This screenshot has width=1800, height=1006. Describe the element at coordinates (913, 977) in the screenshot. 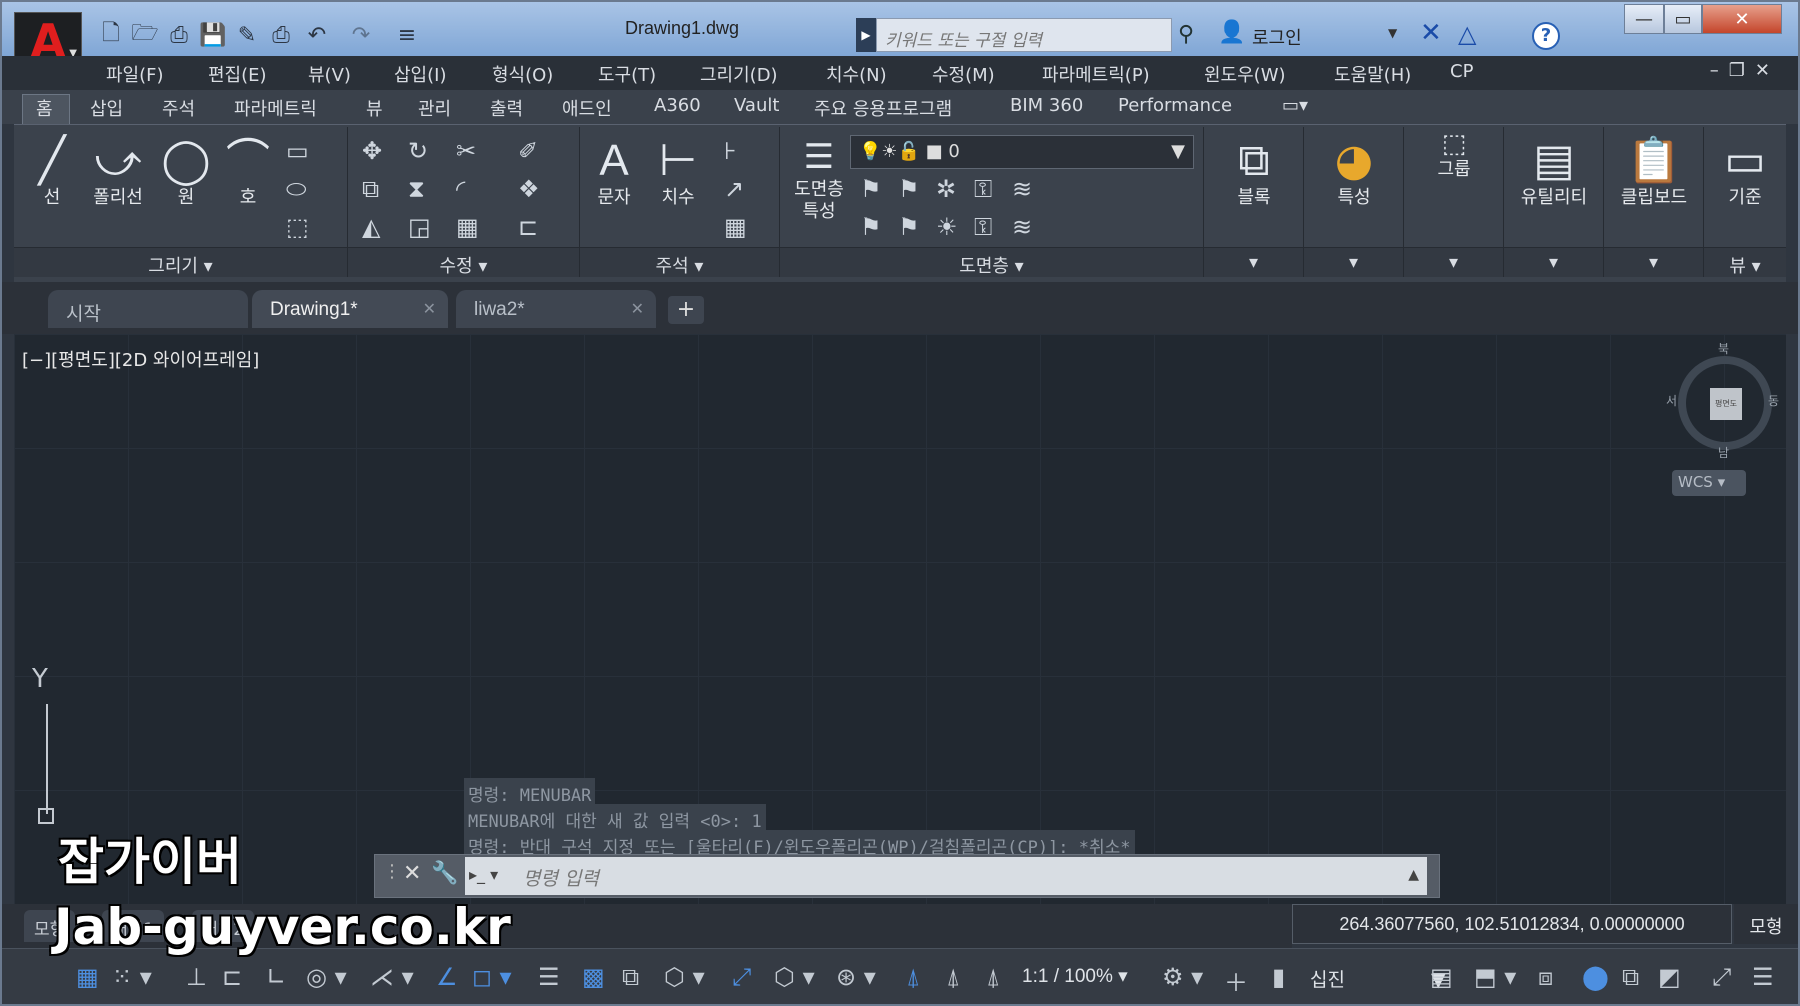

I see `annotation-visibility-icon: ⍋` at that location.